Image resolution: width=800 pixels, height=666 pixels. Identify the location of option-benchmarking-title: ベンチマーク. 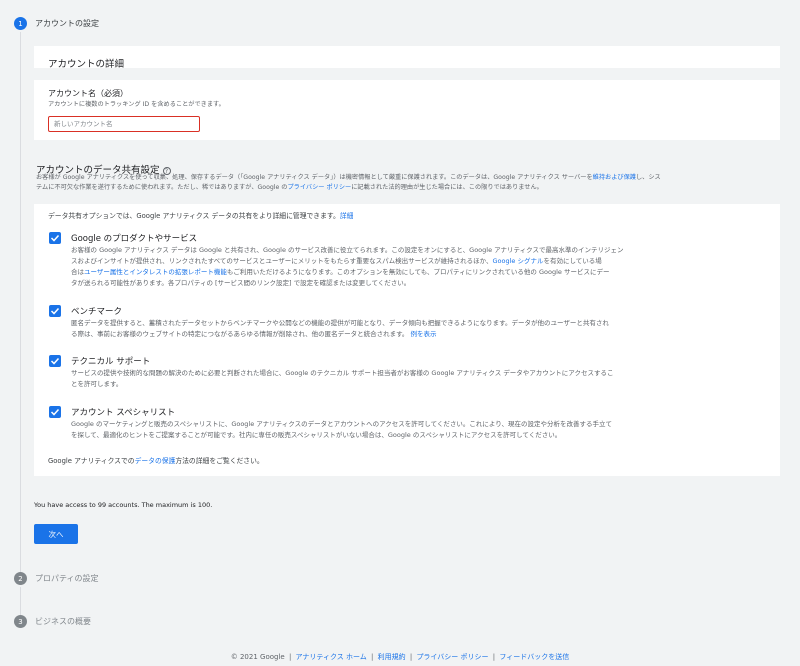
(97, 312).